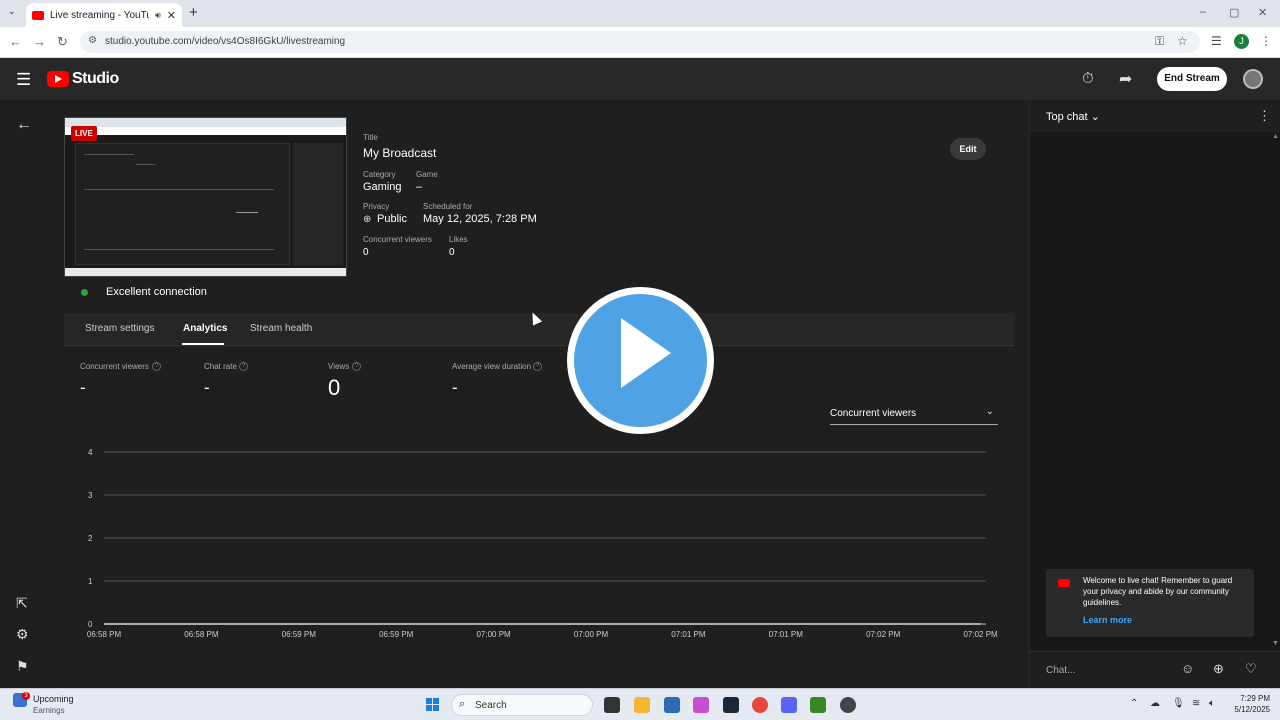 The image size is (1280, 720). I want to click on emoji-icon: ☺, so click(1187, 668).